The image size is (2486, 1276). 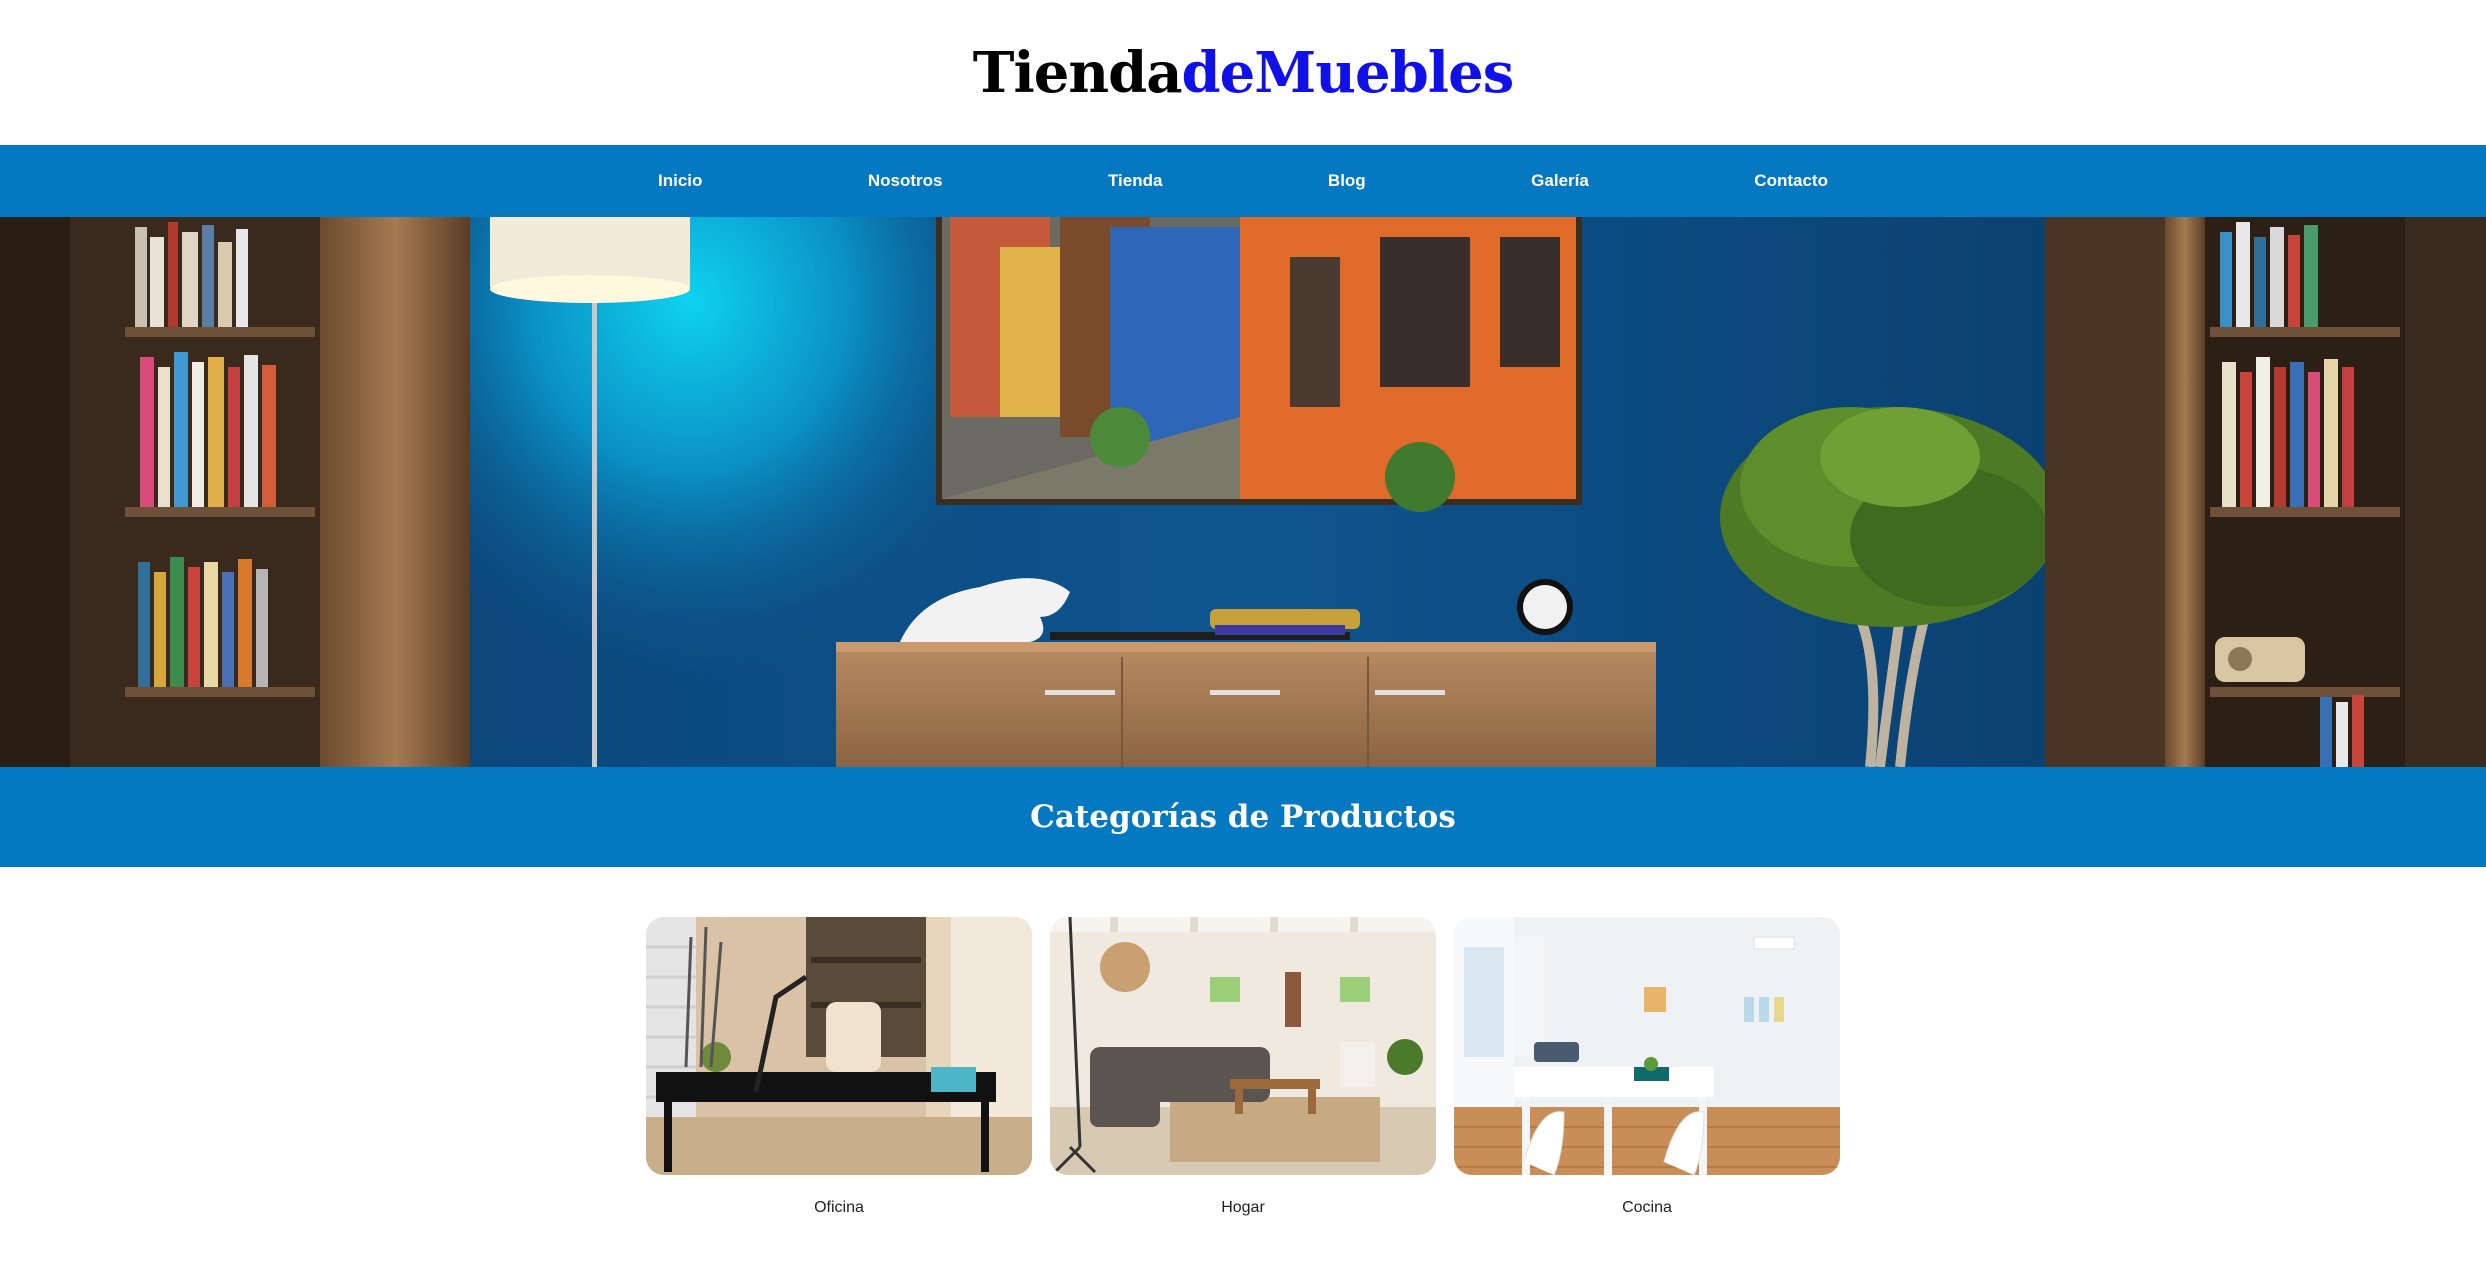 What do you see at coordinates (1135, 181) in the screenshot?
I see `nav-link-tienda: Tienda` at bounding box center [1135, 181].